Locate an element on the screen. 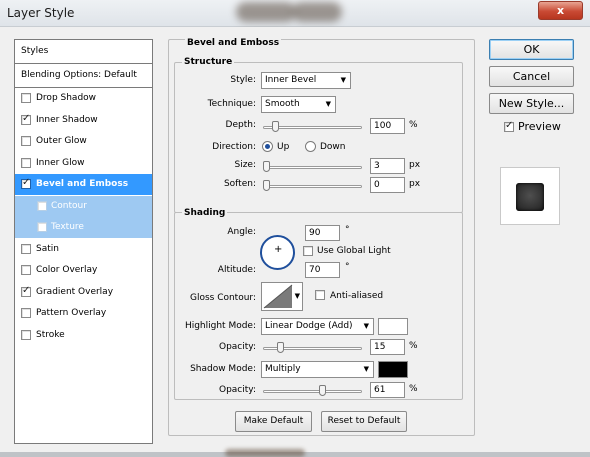 The width and height of the screenshot is (590, 457). sidebar-item-stroke: Stroke is located at coordinates (83, 335).